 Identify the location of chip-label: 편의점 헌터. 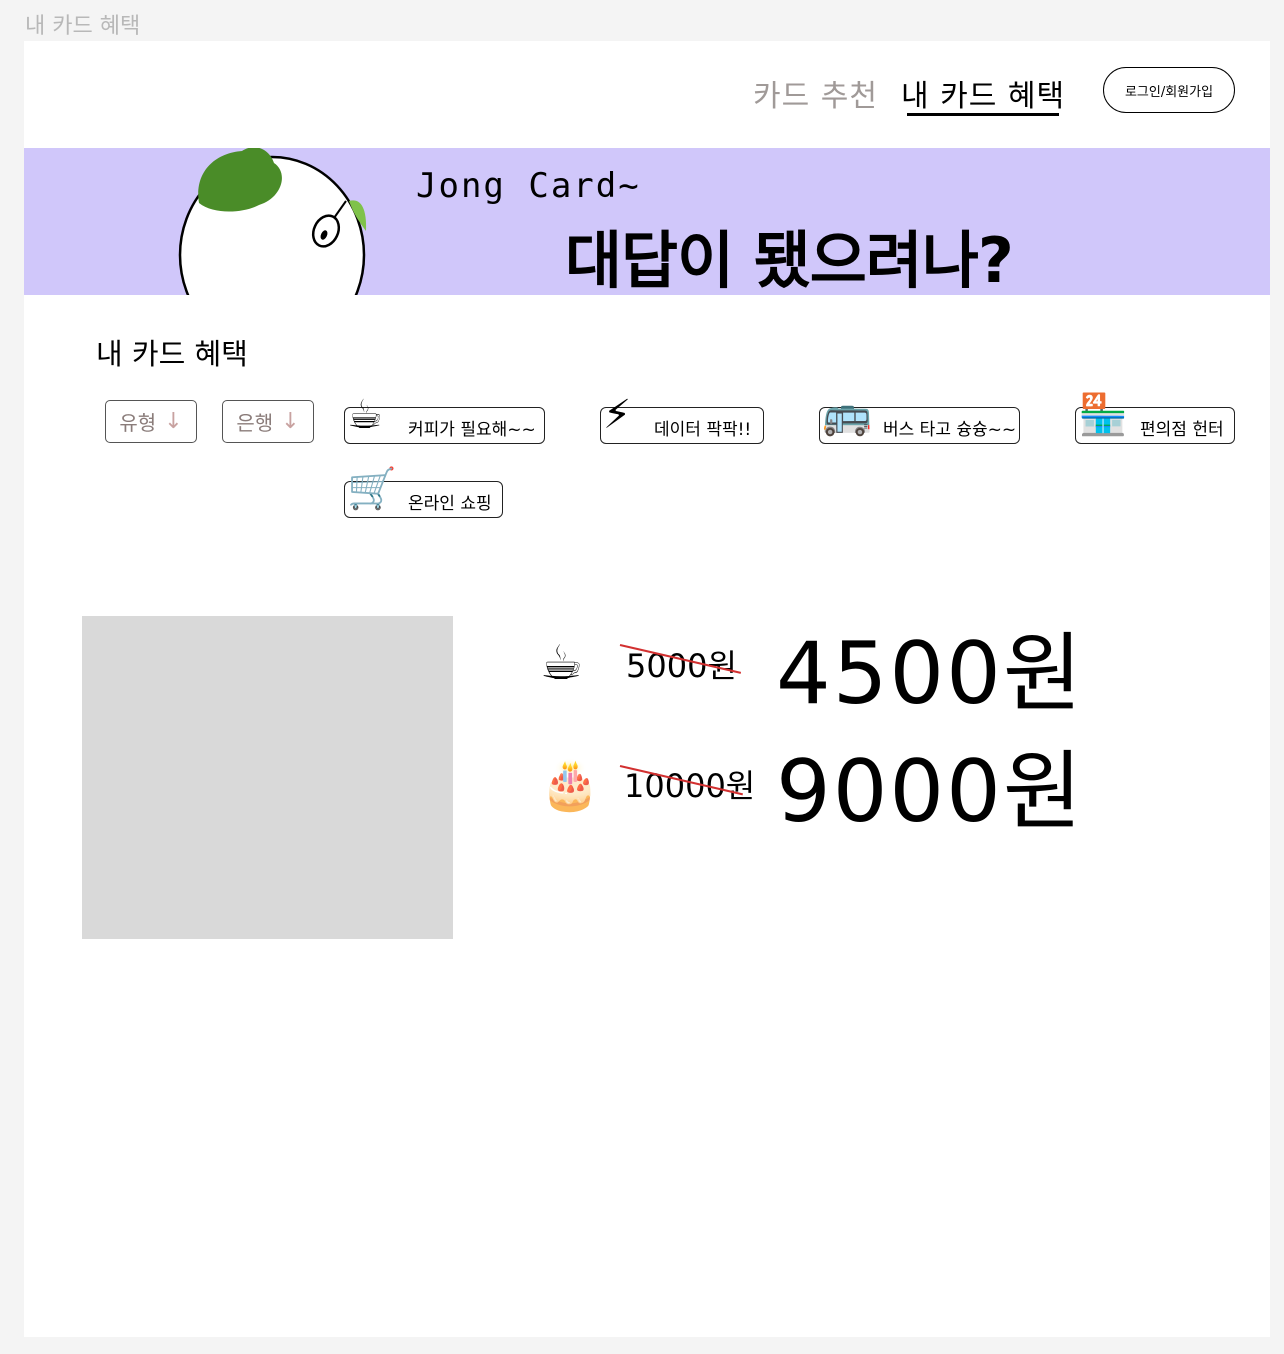
(1182, 430).